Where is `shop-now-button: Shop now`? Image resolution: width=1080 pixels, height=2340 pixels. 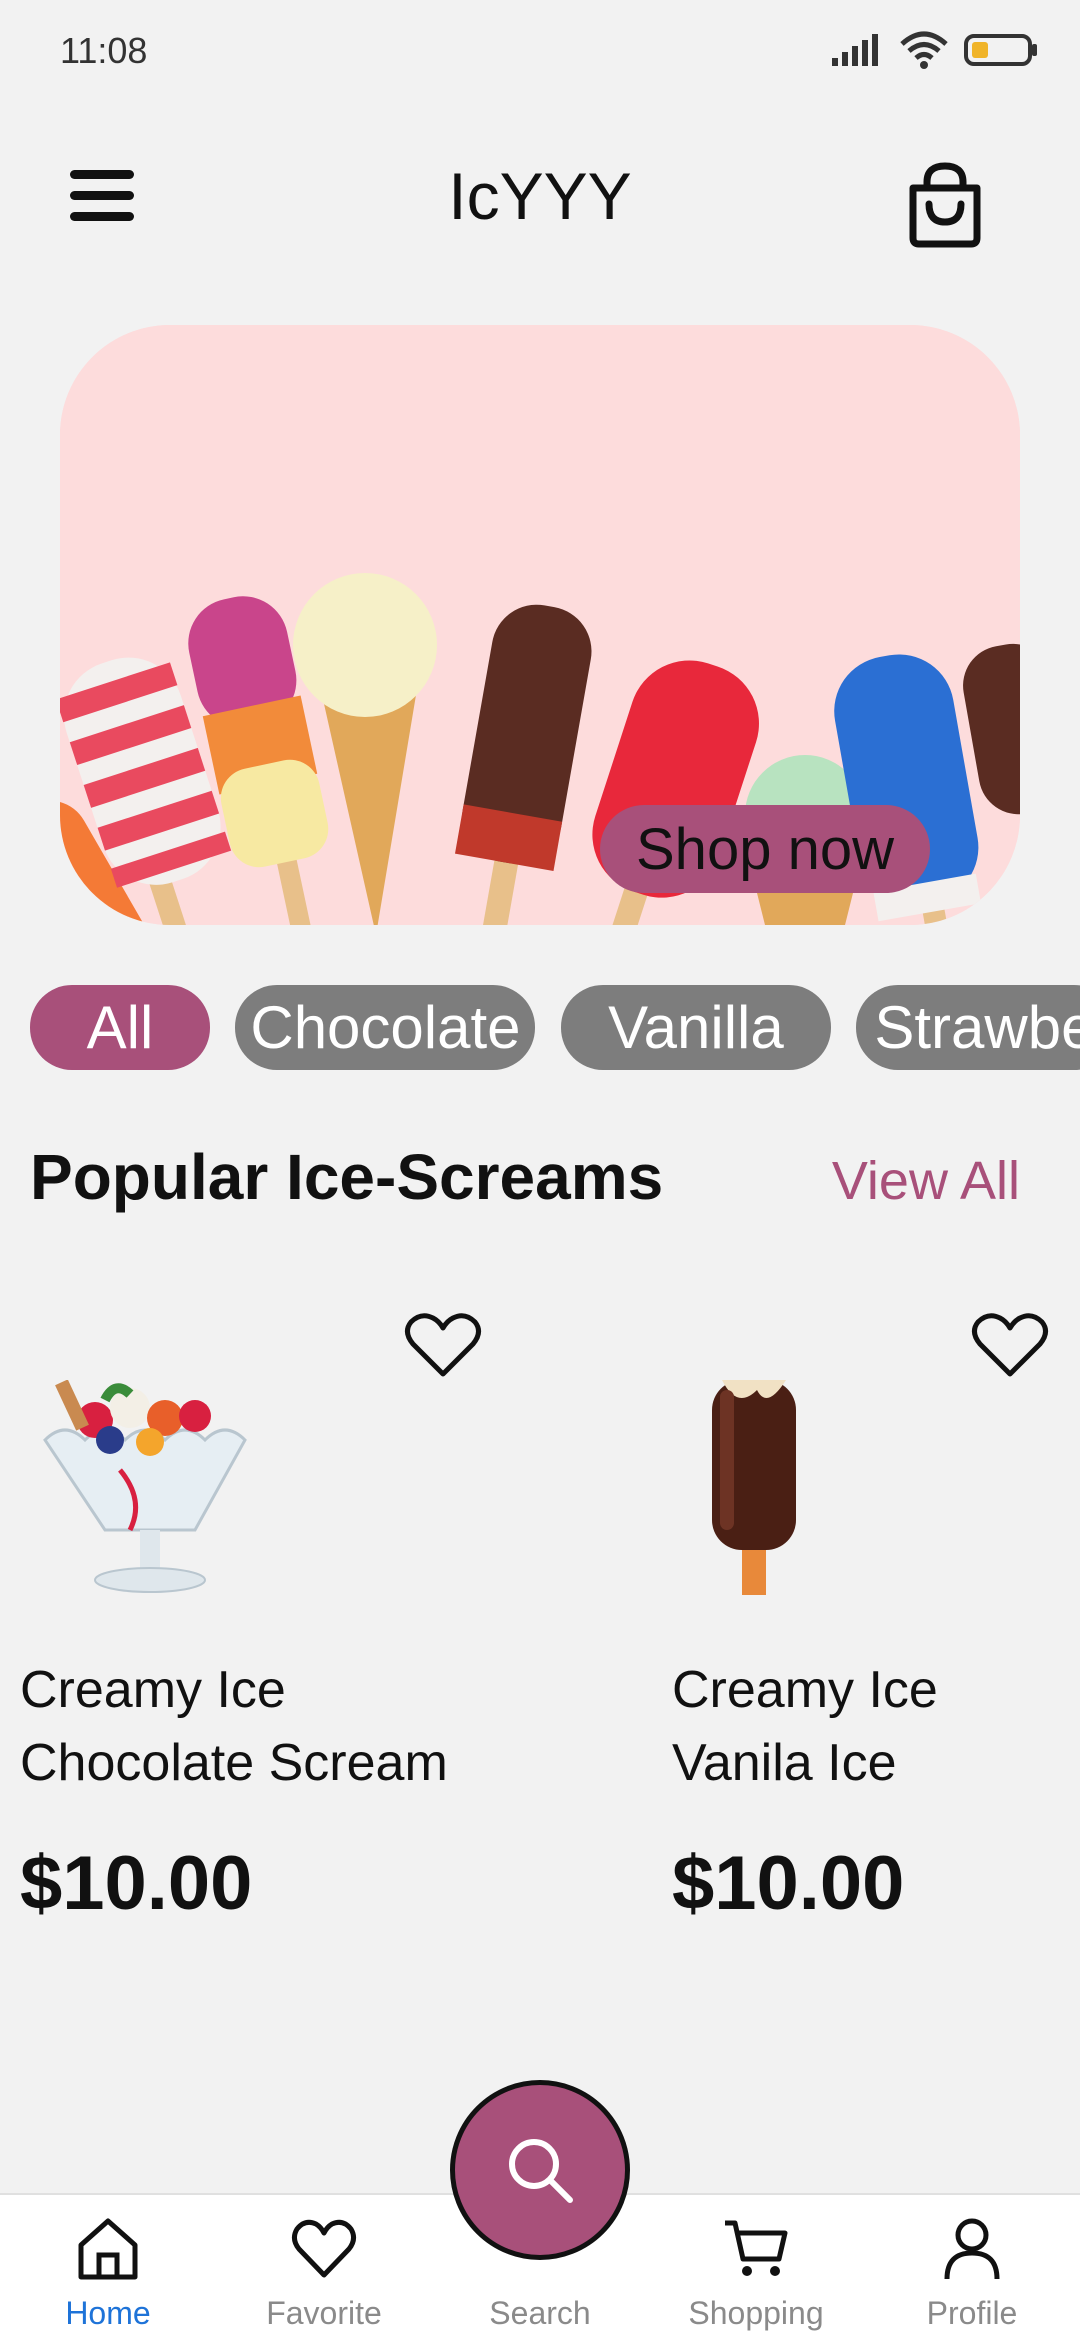 shop-now-button: Shop now is located at coordinates (765, 849).